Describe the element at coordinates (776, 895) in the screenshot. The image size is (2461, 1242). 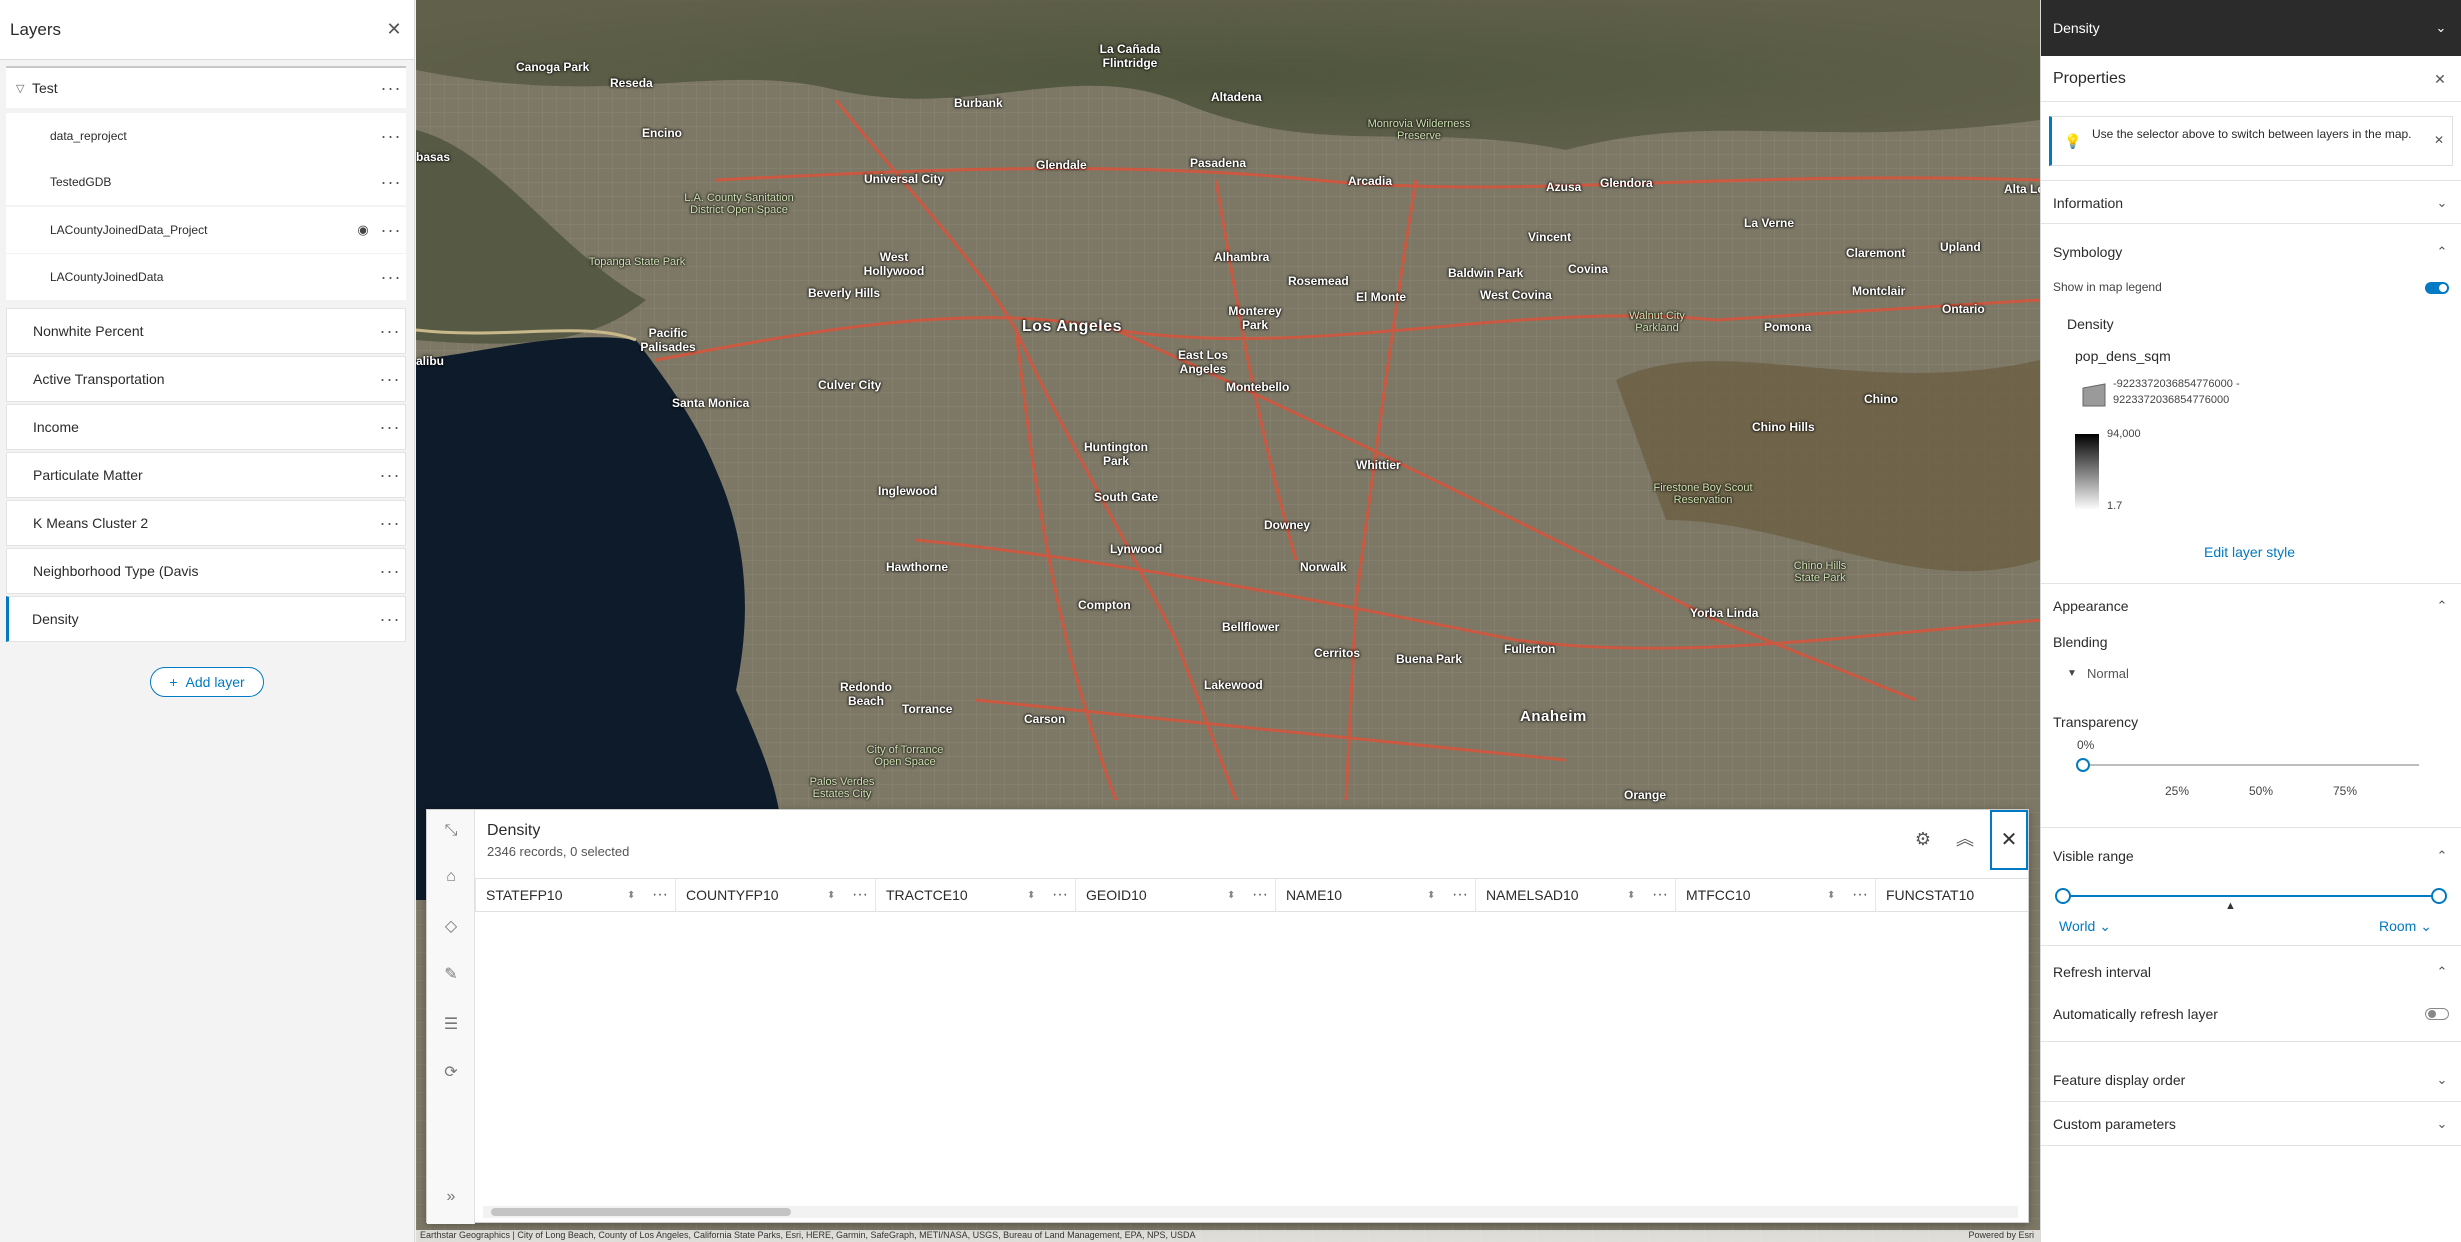
I see `column-header: COUNTYFP10 ⬍ ···` at that location.